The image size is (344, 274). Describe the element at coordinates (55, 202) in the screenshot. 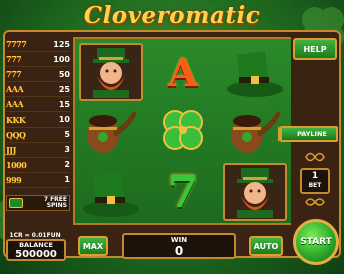

I see `free-spins-label: 7 FREE SPINS` at that location.